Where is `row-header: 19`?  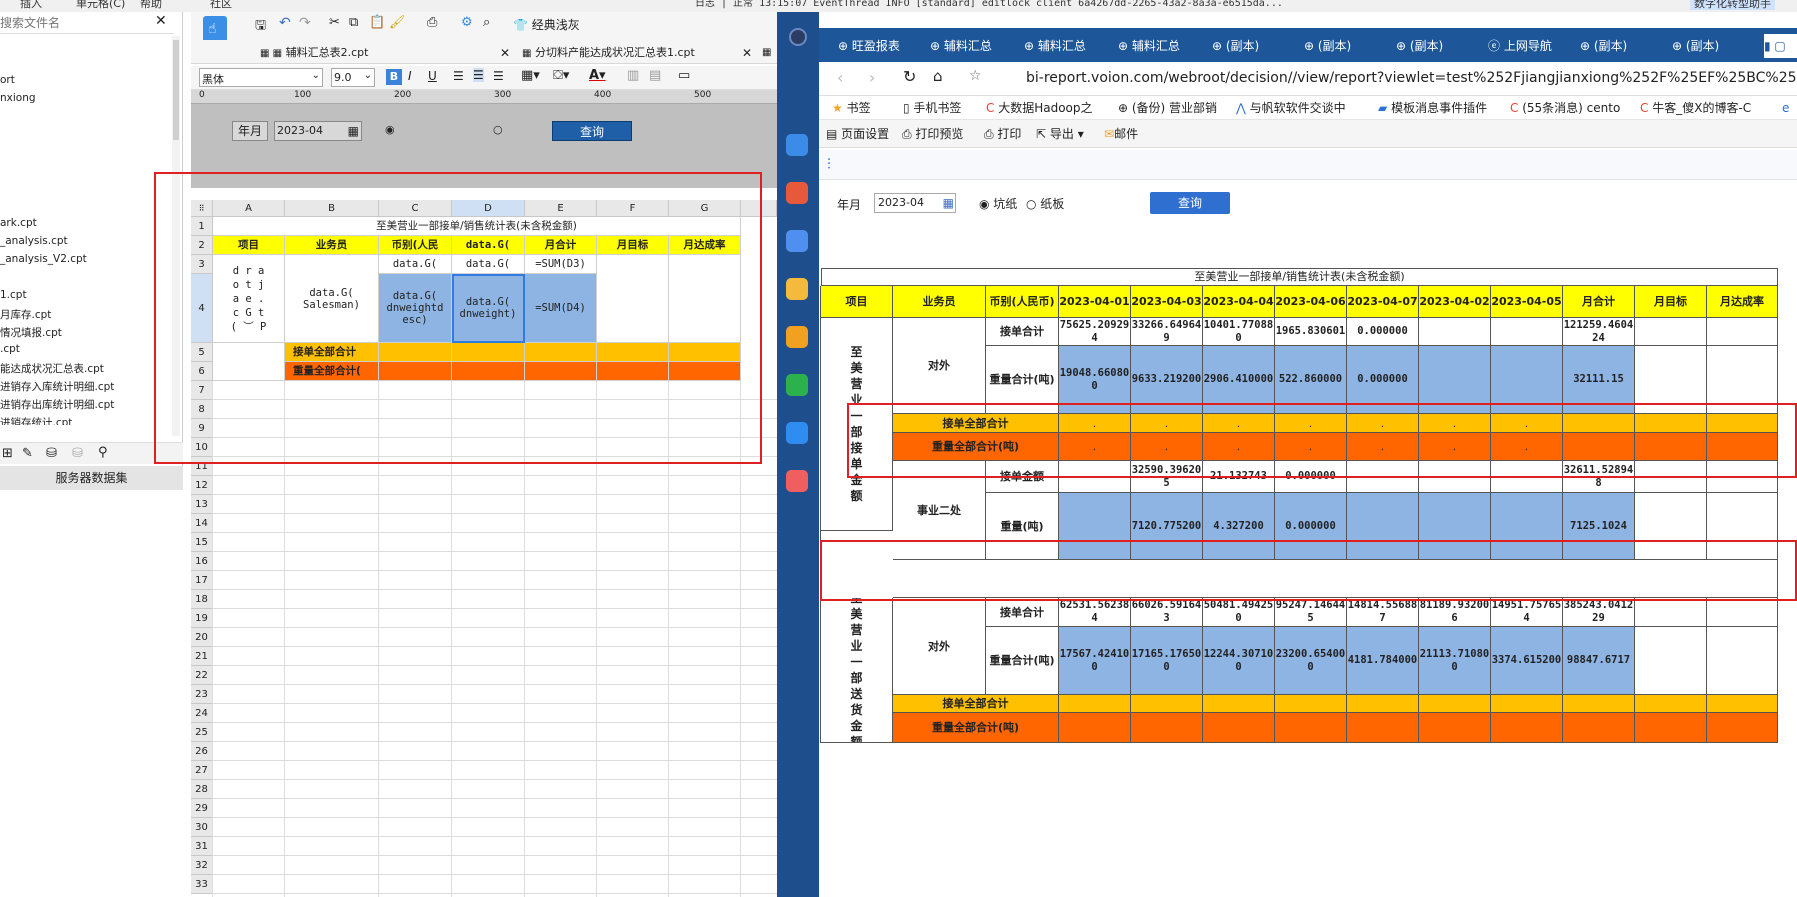
row-header: 19 is located at coordinates (202, 618).